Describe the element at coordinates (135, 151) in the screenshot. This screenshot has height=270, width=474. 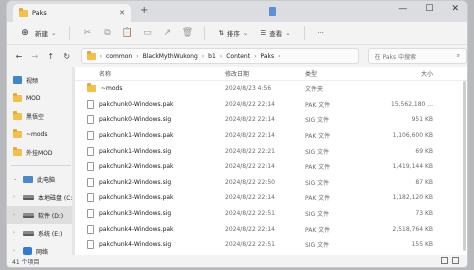
I see `file-name: pakchunk1-Windows.sig` at that location.